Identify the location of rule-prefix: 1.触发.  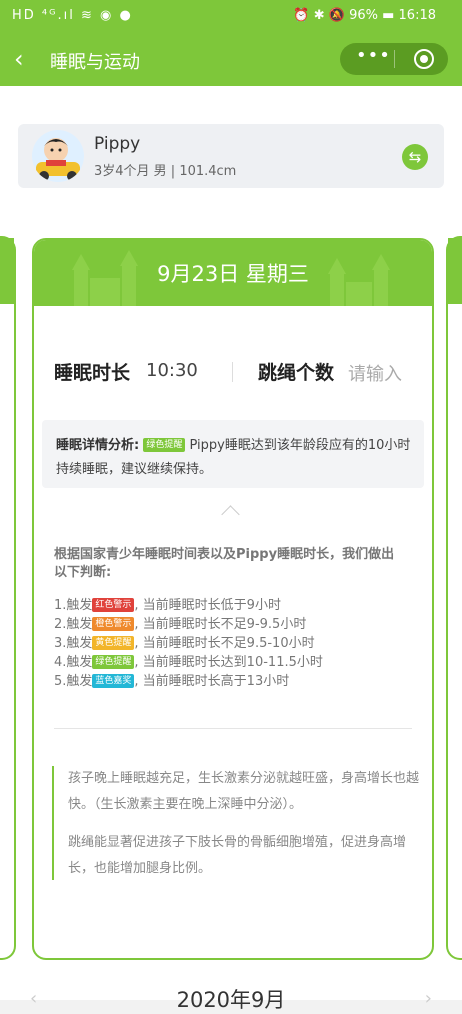
(73, 605).